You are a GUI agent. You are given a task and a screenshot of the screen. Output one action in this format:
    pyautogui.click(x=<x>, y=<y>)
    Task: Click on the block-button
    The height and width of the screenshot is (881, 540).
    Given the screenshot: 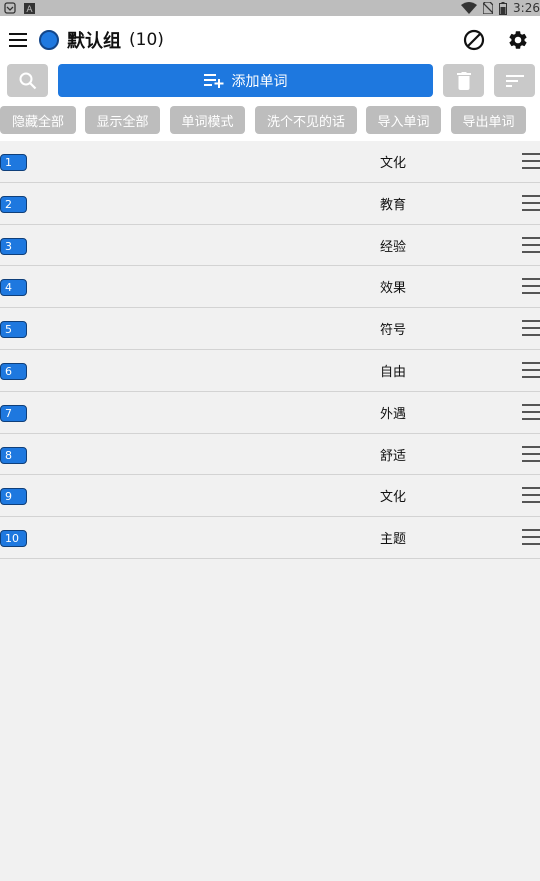 What is the action you would take?
    pyautogui.click(x=474, y=40)
    